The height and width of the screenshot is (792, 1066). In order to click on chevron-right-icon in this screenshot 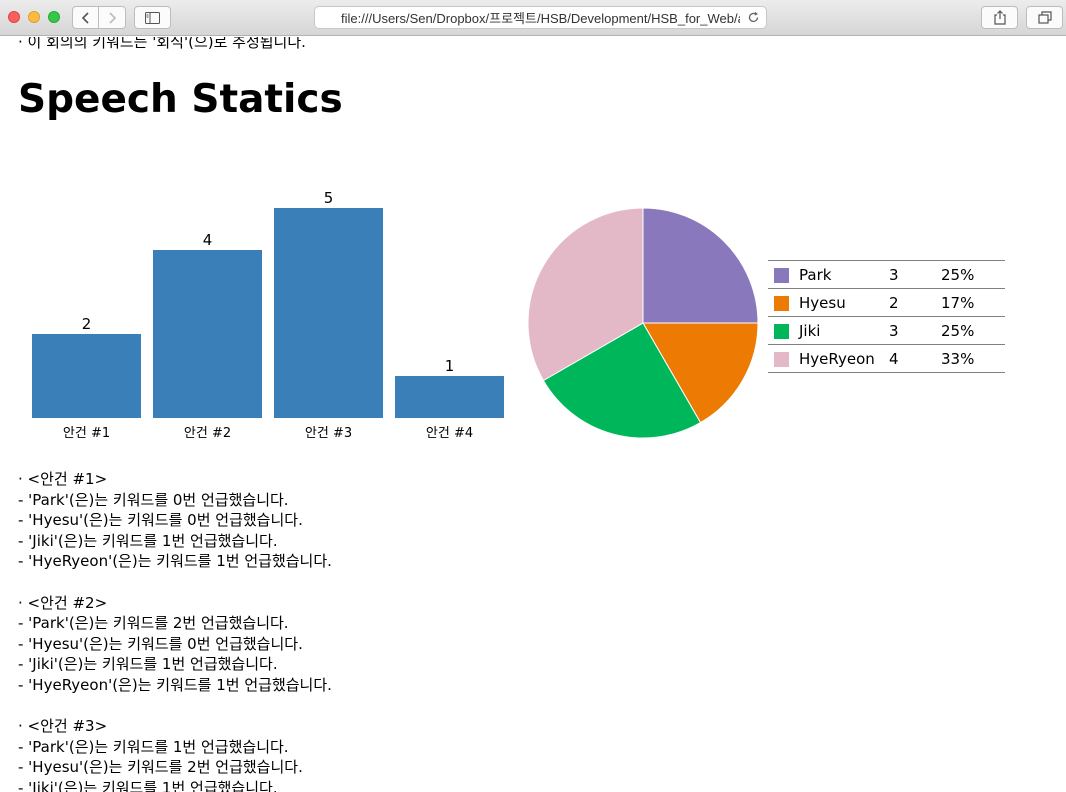, I will do `click(113, 17)`.